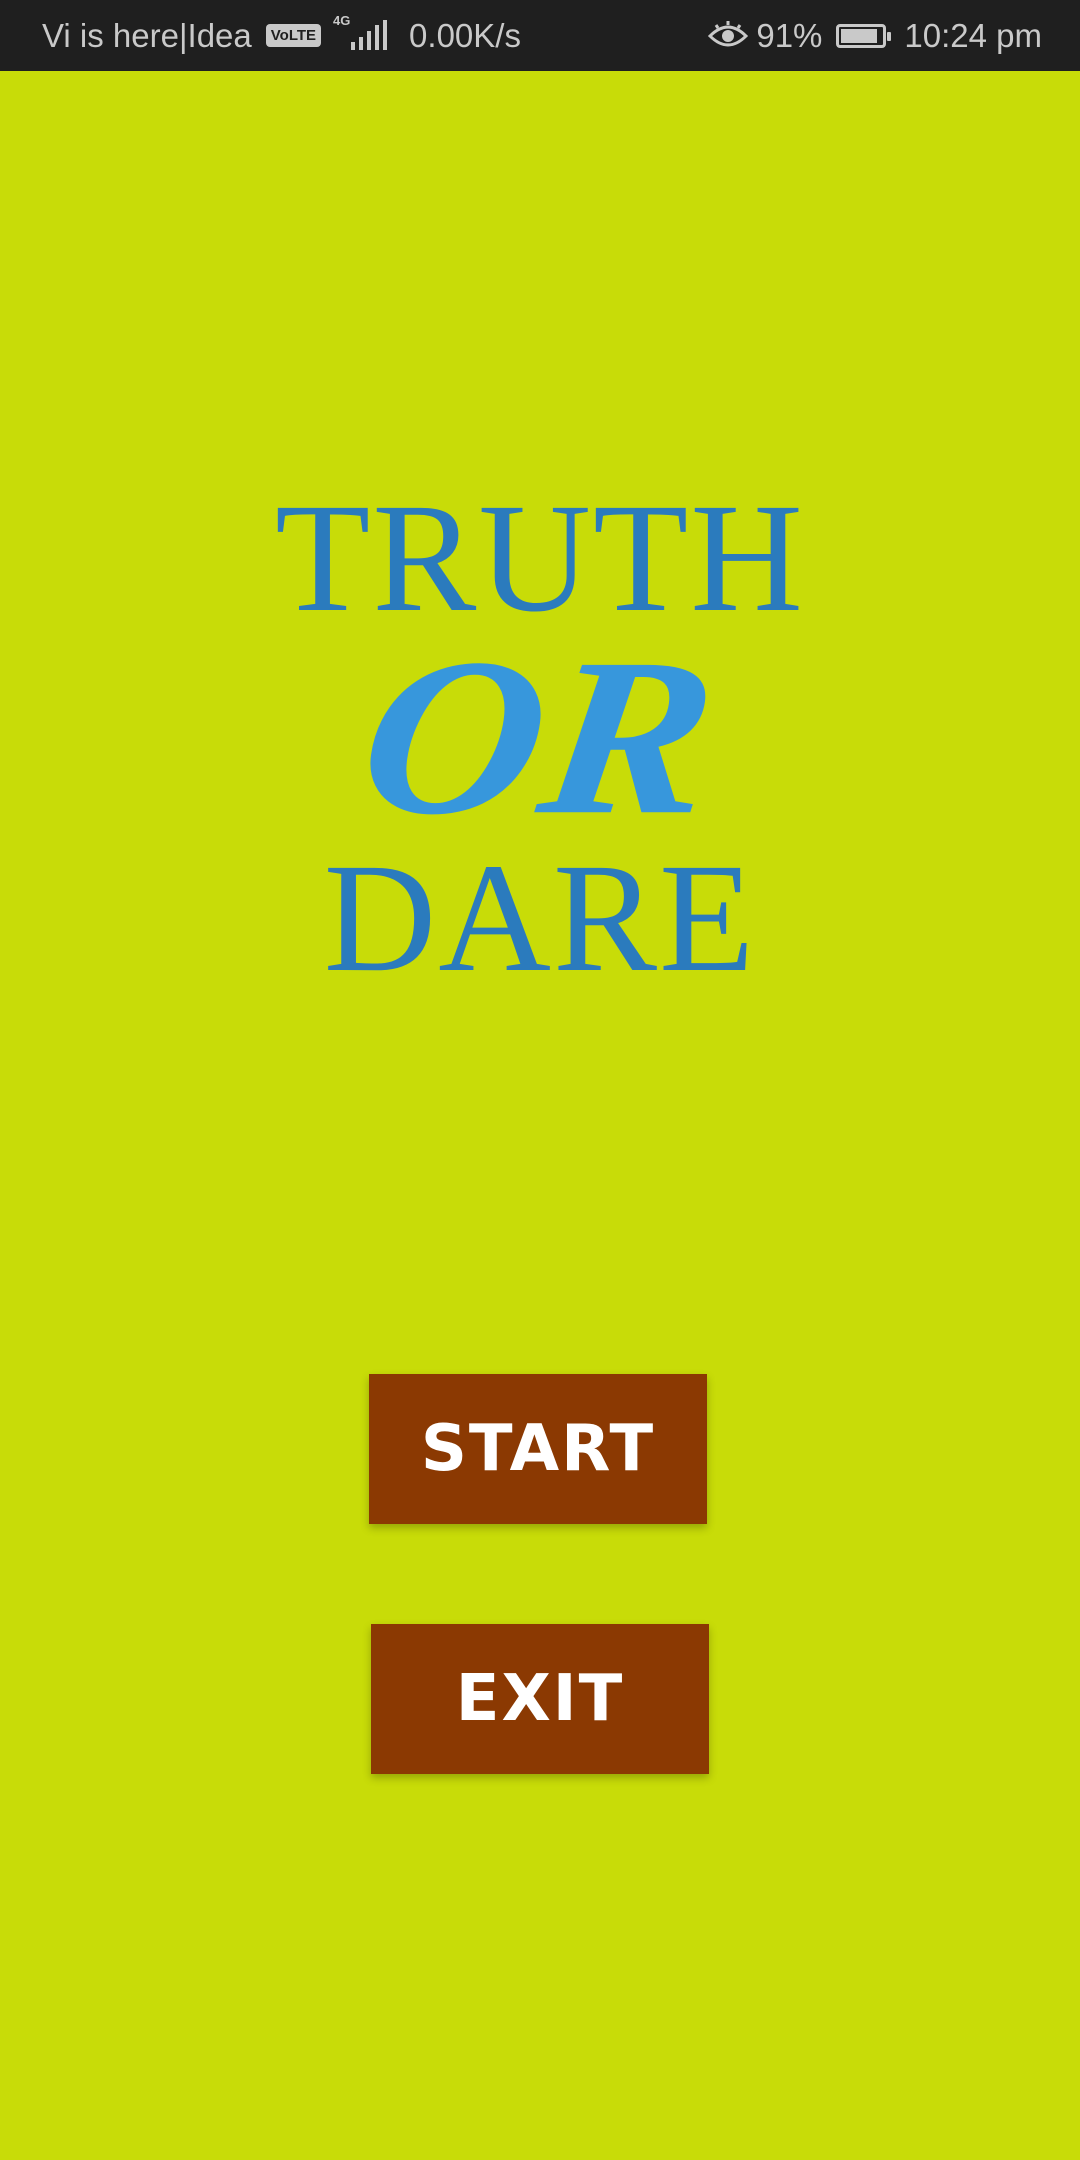 Image resolution: width=1080 pixels, height=2160 pixels. I want to click on status-right: 91% 10:24 pm, so click(875, 35).